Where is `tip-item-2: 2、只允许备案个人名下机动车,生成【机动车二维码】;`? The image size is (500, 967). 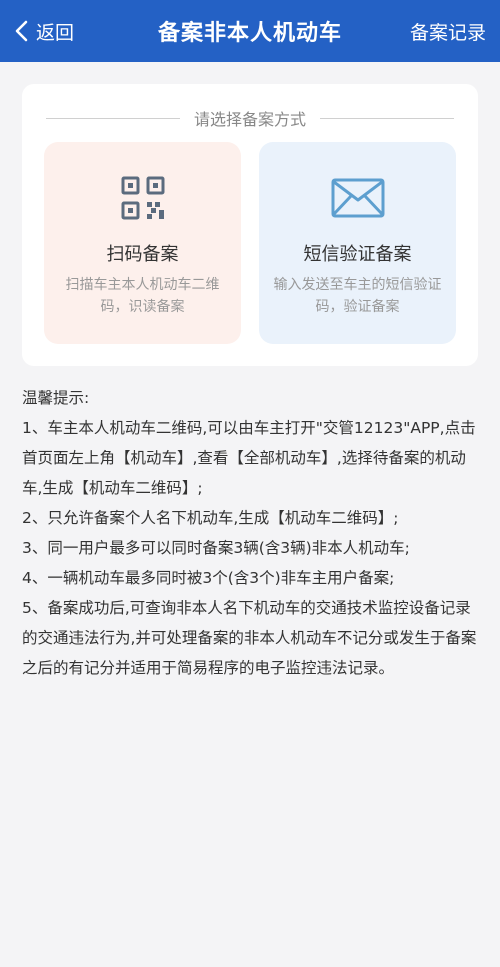 tip-item-2: 2、只允许备案个人名下机动车,生成【机动车二维码】; is located at coordinates (210, 518).